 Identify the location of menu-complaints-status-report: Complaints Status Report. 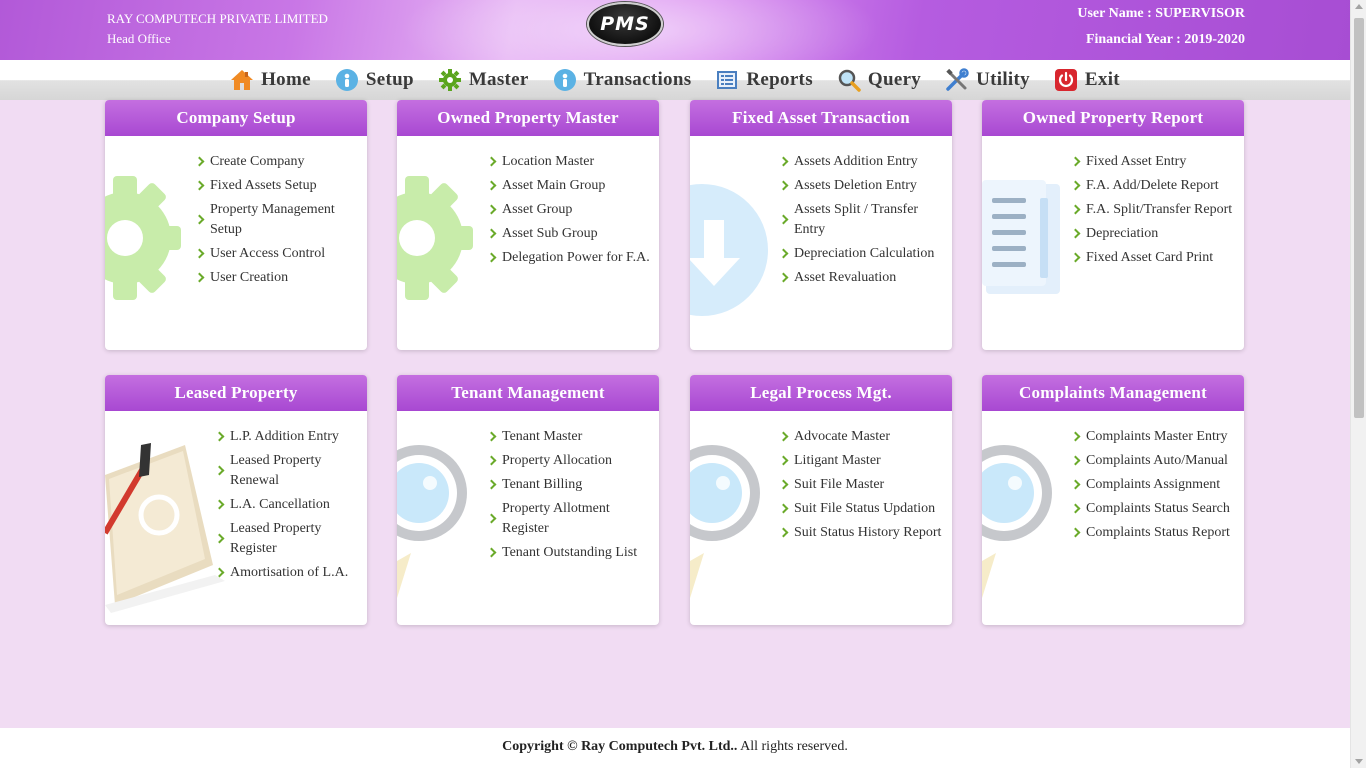
(1156, 533).